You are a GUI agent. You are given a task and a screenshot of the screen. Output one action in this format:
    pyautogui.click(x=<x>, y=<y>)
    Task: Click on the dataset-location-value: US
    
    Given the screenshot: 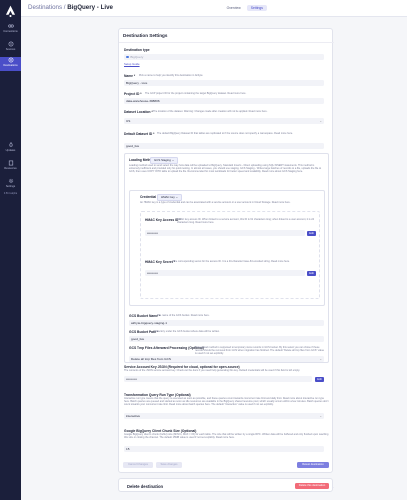 What is the action you would take?
    pyautogui.click(x=128, y=121)
    